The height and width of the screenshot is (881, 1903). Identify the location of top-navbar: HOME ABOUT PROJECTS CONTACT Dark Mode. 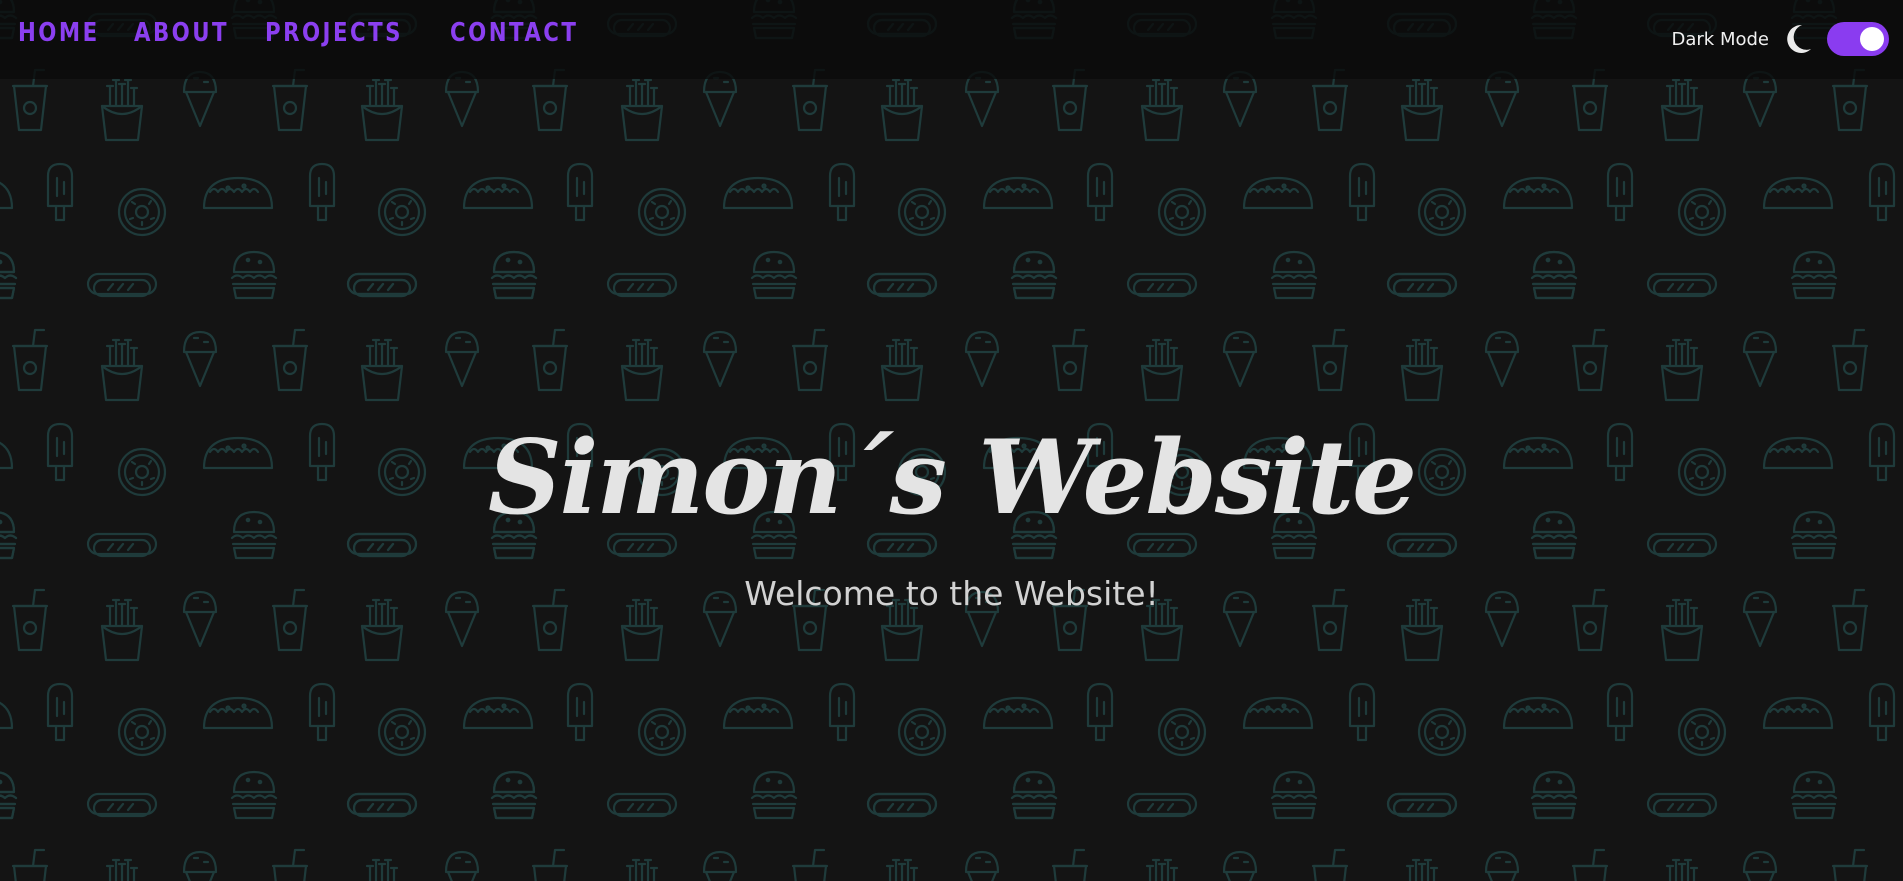
(951, 39).